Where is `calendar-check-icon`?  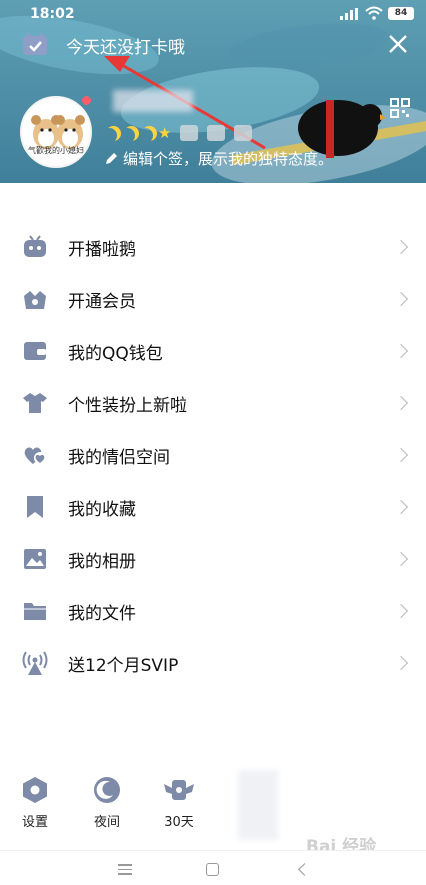
calendar-check-icon is located at coordinates (35, 44).